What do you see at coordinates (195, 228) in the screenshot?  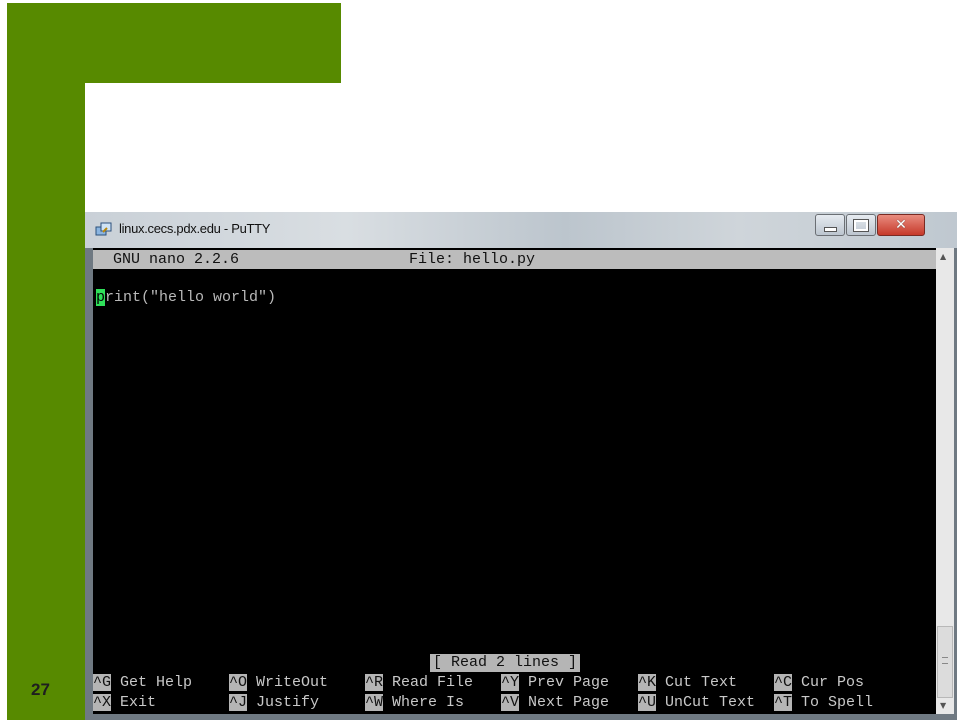 I see `window-title: linux.cecs.pdx.edu - PuTTY` at bounding box center [195, 228].